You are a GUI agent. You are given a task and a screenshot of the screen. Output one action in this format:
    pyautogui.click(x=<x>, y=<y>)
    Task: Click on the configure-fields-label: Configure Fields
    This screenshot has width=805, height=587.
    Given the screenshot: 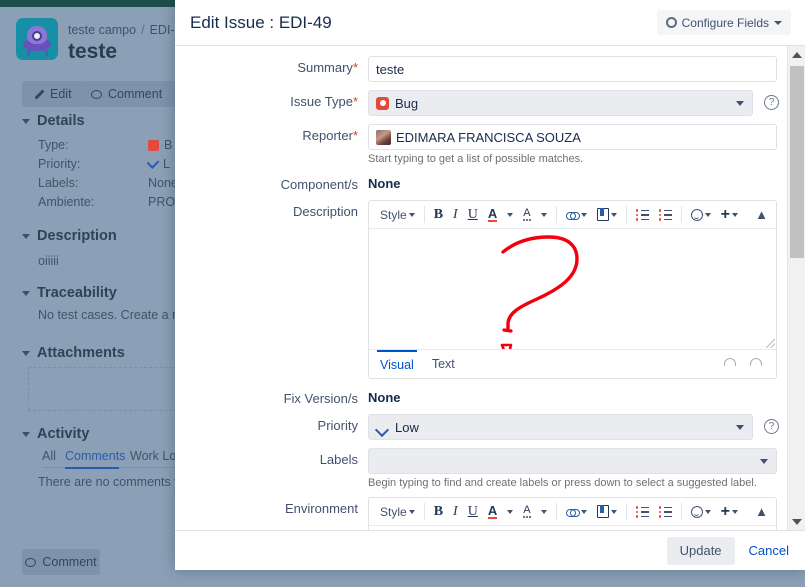 What is the action you would take?
    pyautogui.click(x=725, y=22)
    